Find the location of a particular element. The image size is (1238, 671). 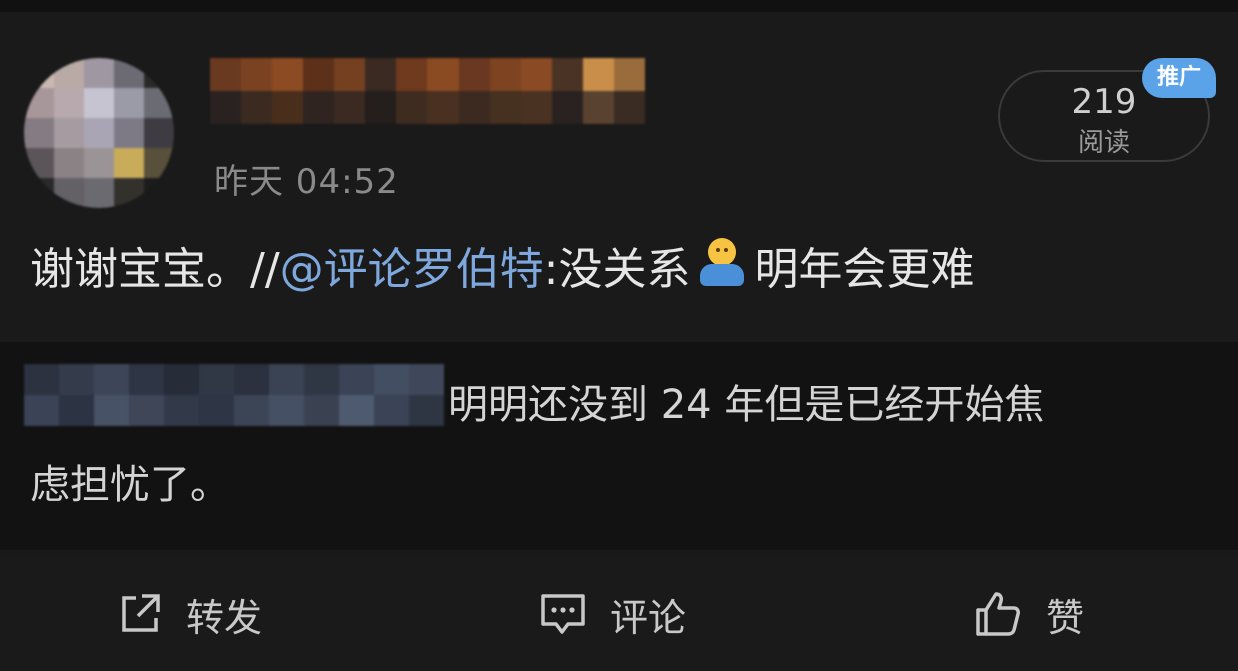

comment-text-line-1: 明明还没到 24 年但是已经开始焦 is located at coordinates (746, 405).